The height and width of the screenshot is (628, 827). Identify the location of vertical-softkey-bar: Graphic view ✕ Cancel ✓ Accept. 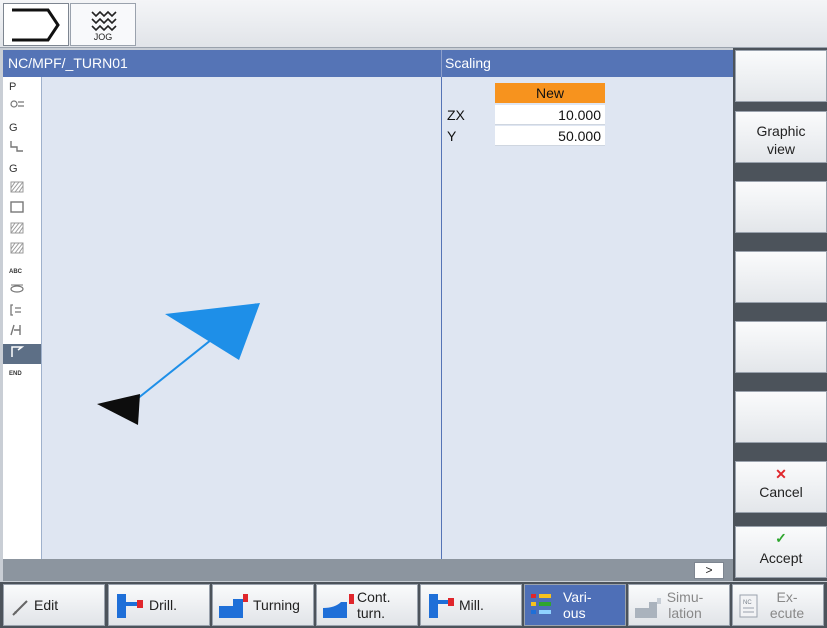
(780, 314).